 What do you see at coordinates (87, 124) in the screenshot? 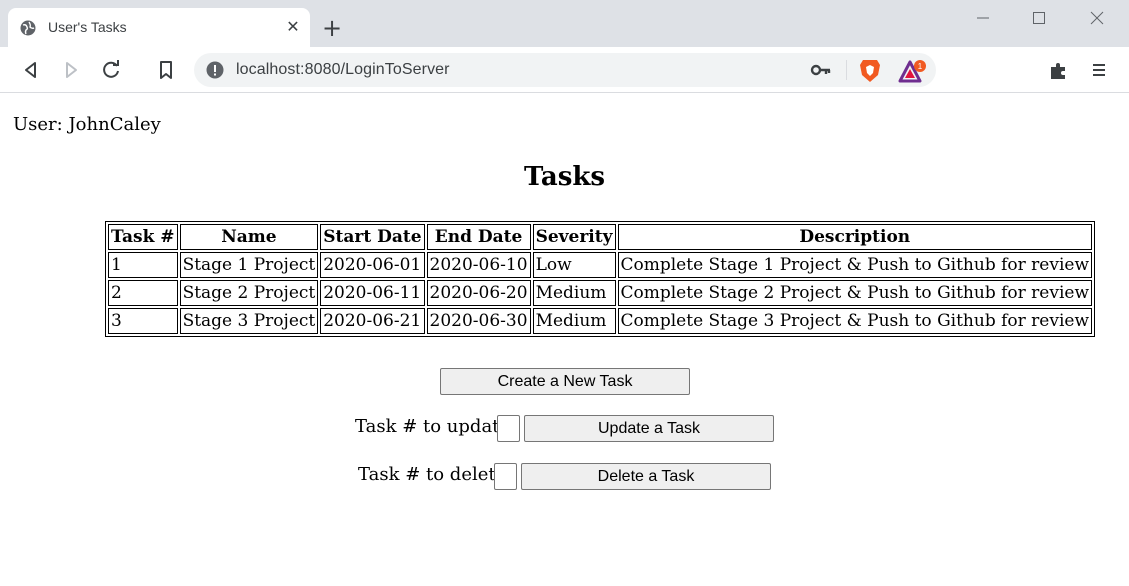
I see `user-label: User: JohnCaley` at bounding box center [87, 124].